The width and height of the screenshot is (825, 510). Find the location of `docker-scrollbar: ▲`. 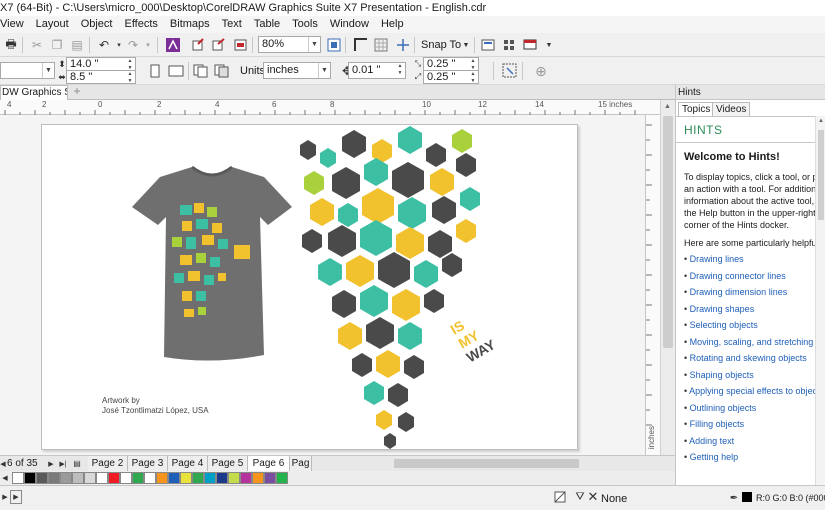

docker-scrollbar: ▲ is located at coordinates (820, 300).